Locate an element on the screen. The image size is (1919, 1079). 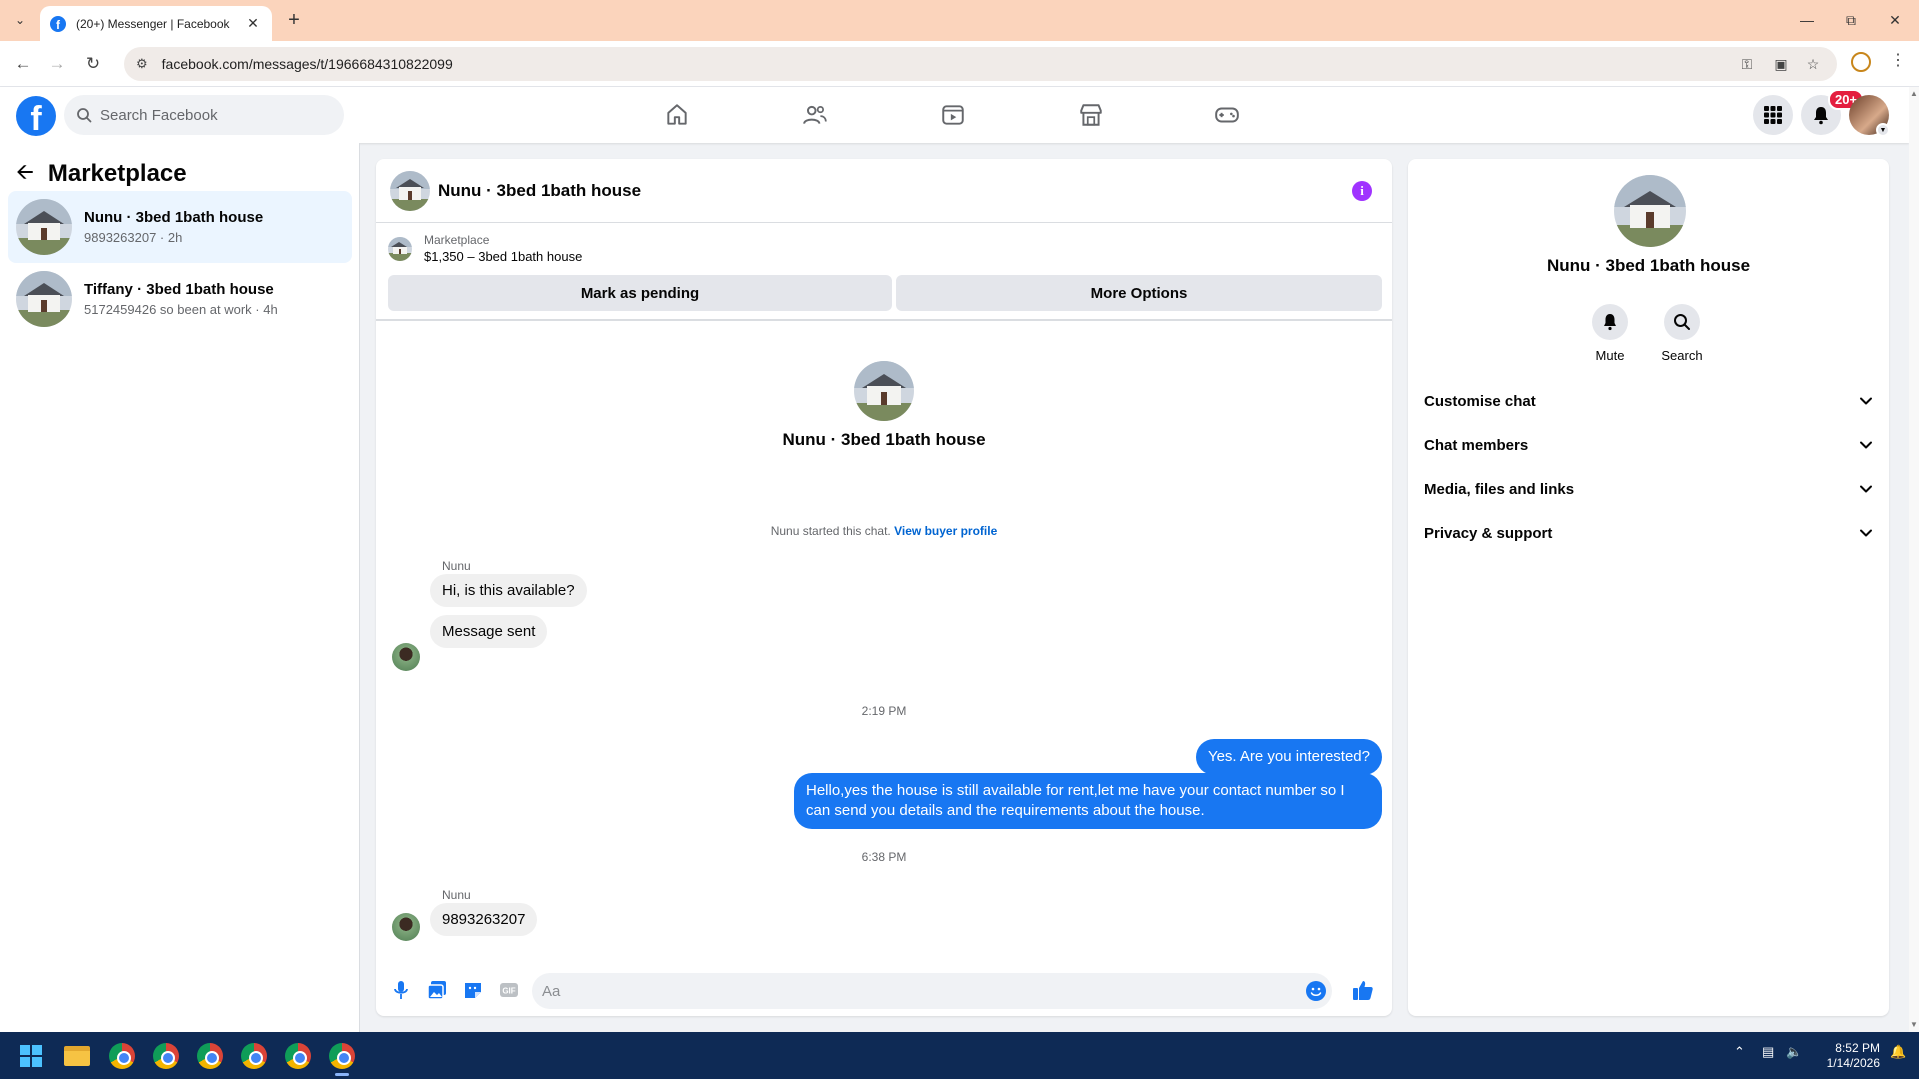
tab-close-icon: ✕ is located at coordinates (253, 23).